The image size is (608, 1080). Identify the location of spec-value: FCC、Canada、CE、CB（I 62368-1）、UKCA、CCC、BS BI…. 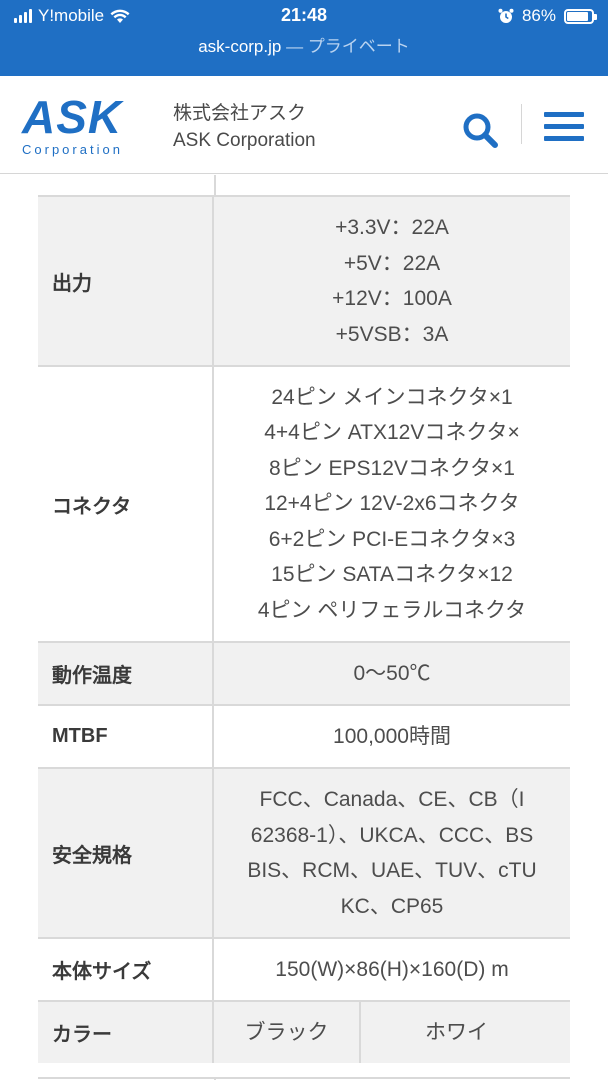
(392, 853).